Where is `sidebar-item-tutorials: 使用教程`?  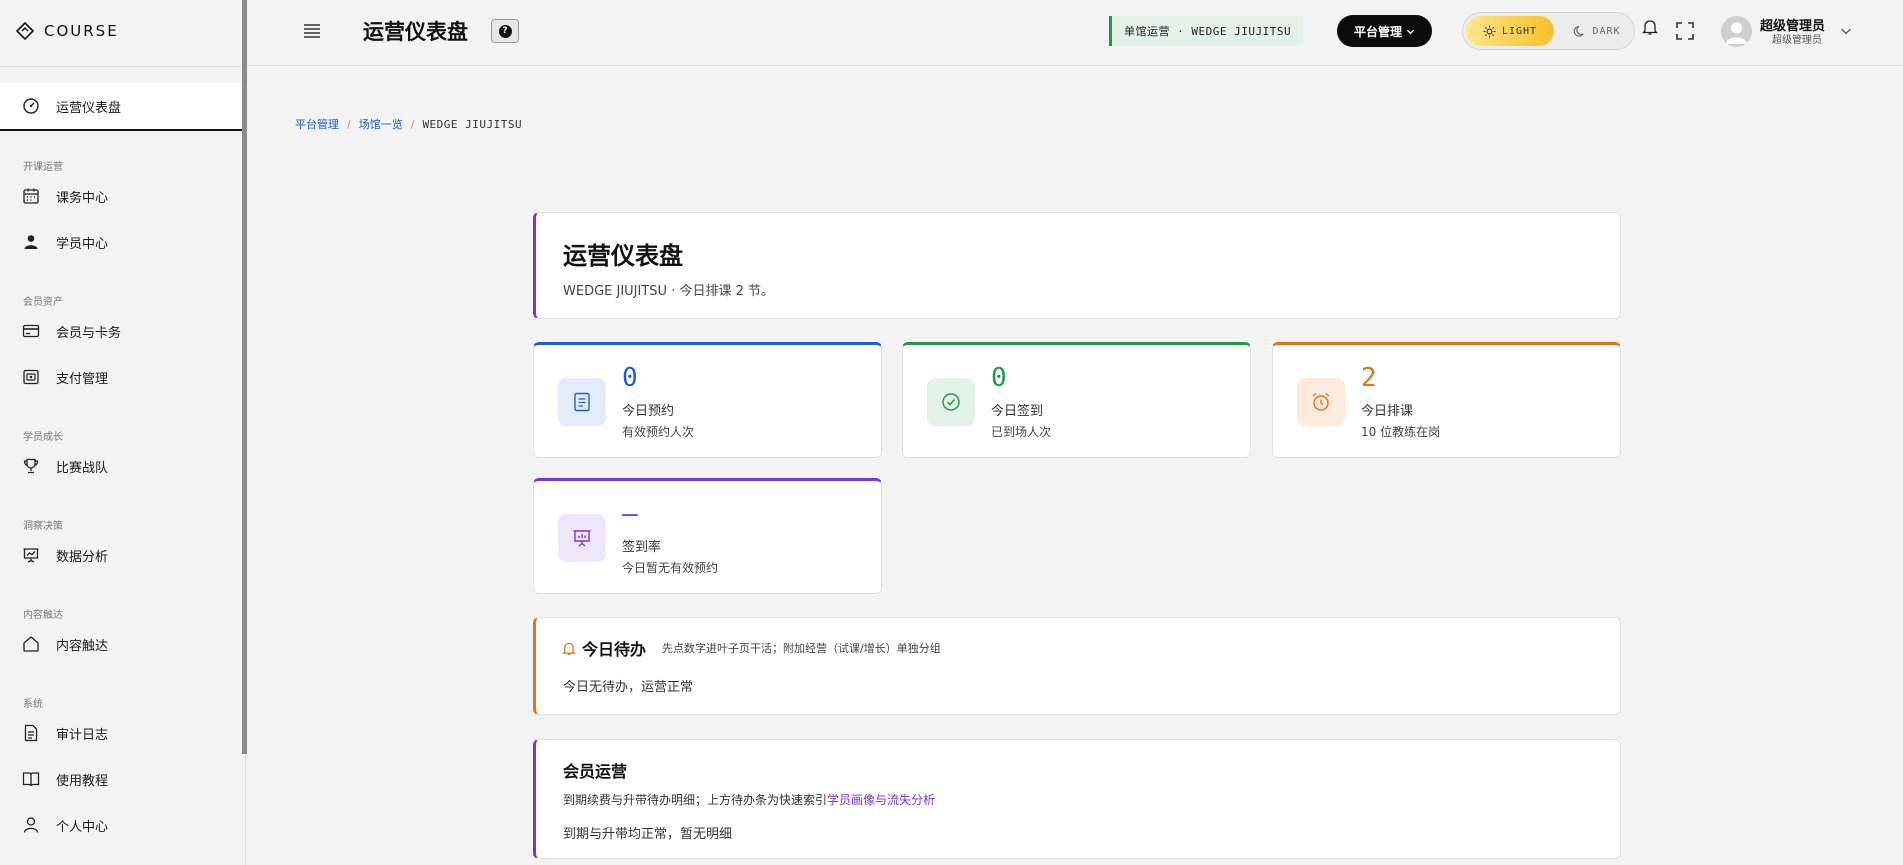
sidebar-item-tutorials: 使用教程 is located at coordinates (121, 779).